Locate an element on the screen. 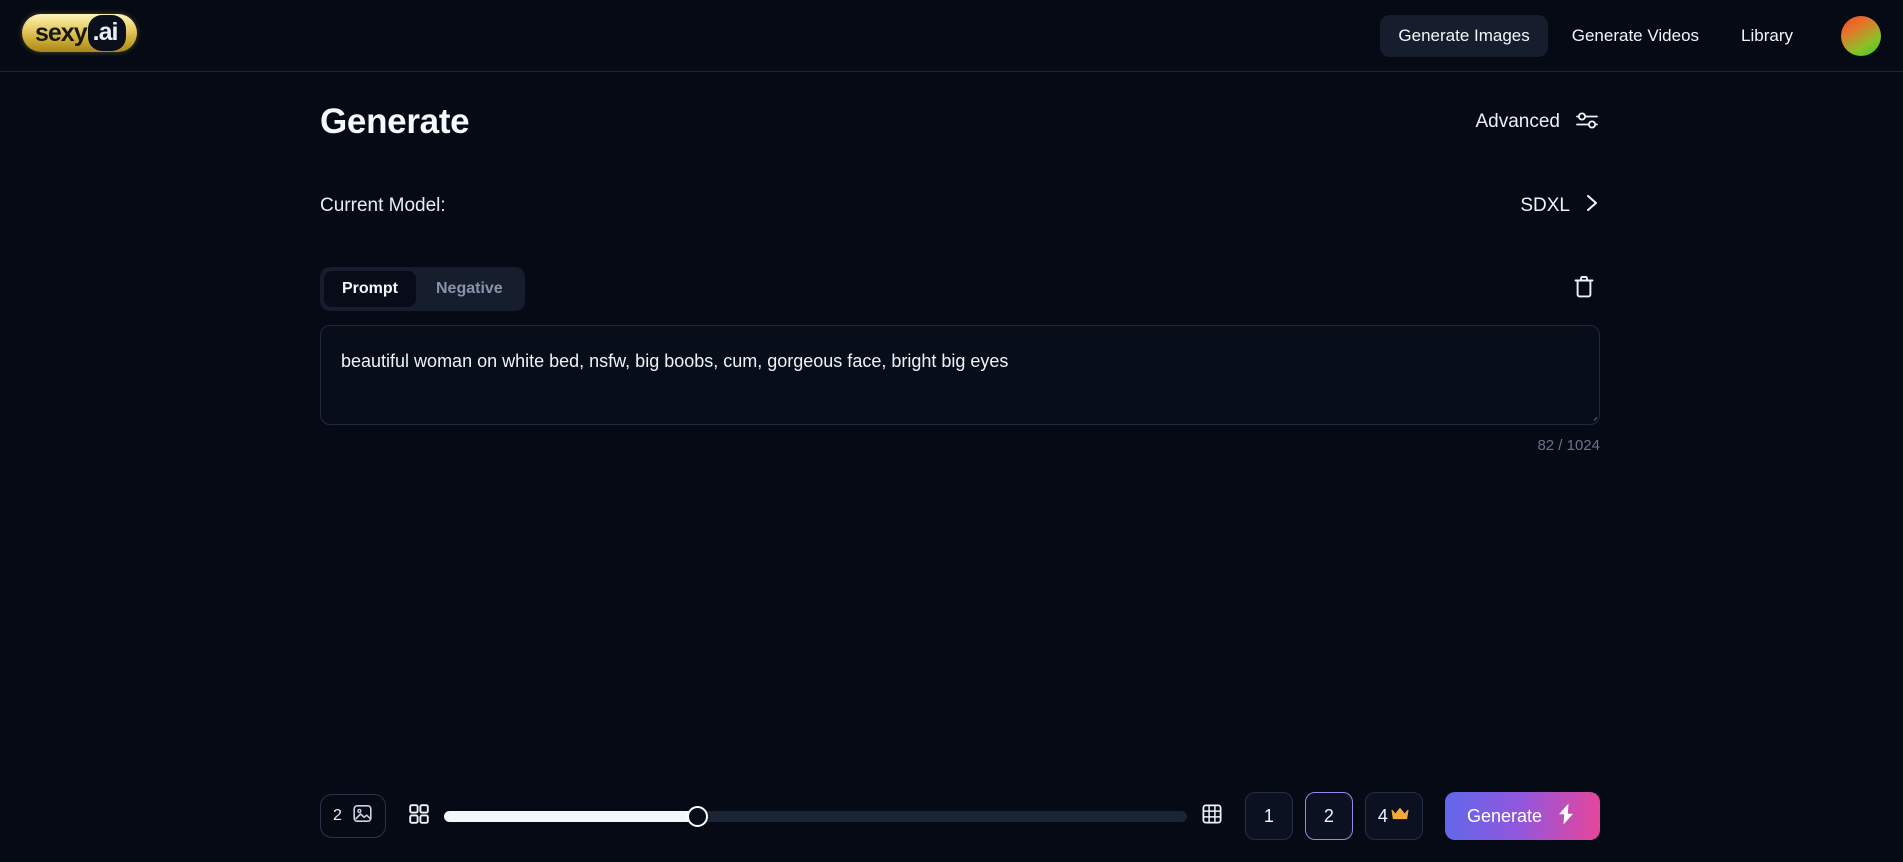 The height and width of the screenshot is (862, 1903). main-nav: Generate Images Generate Videos Library is located at coordinates (1630, 36).